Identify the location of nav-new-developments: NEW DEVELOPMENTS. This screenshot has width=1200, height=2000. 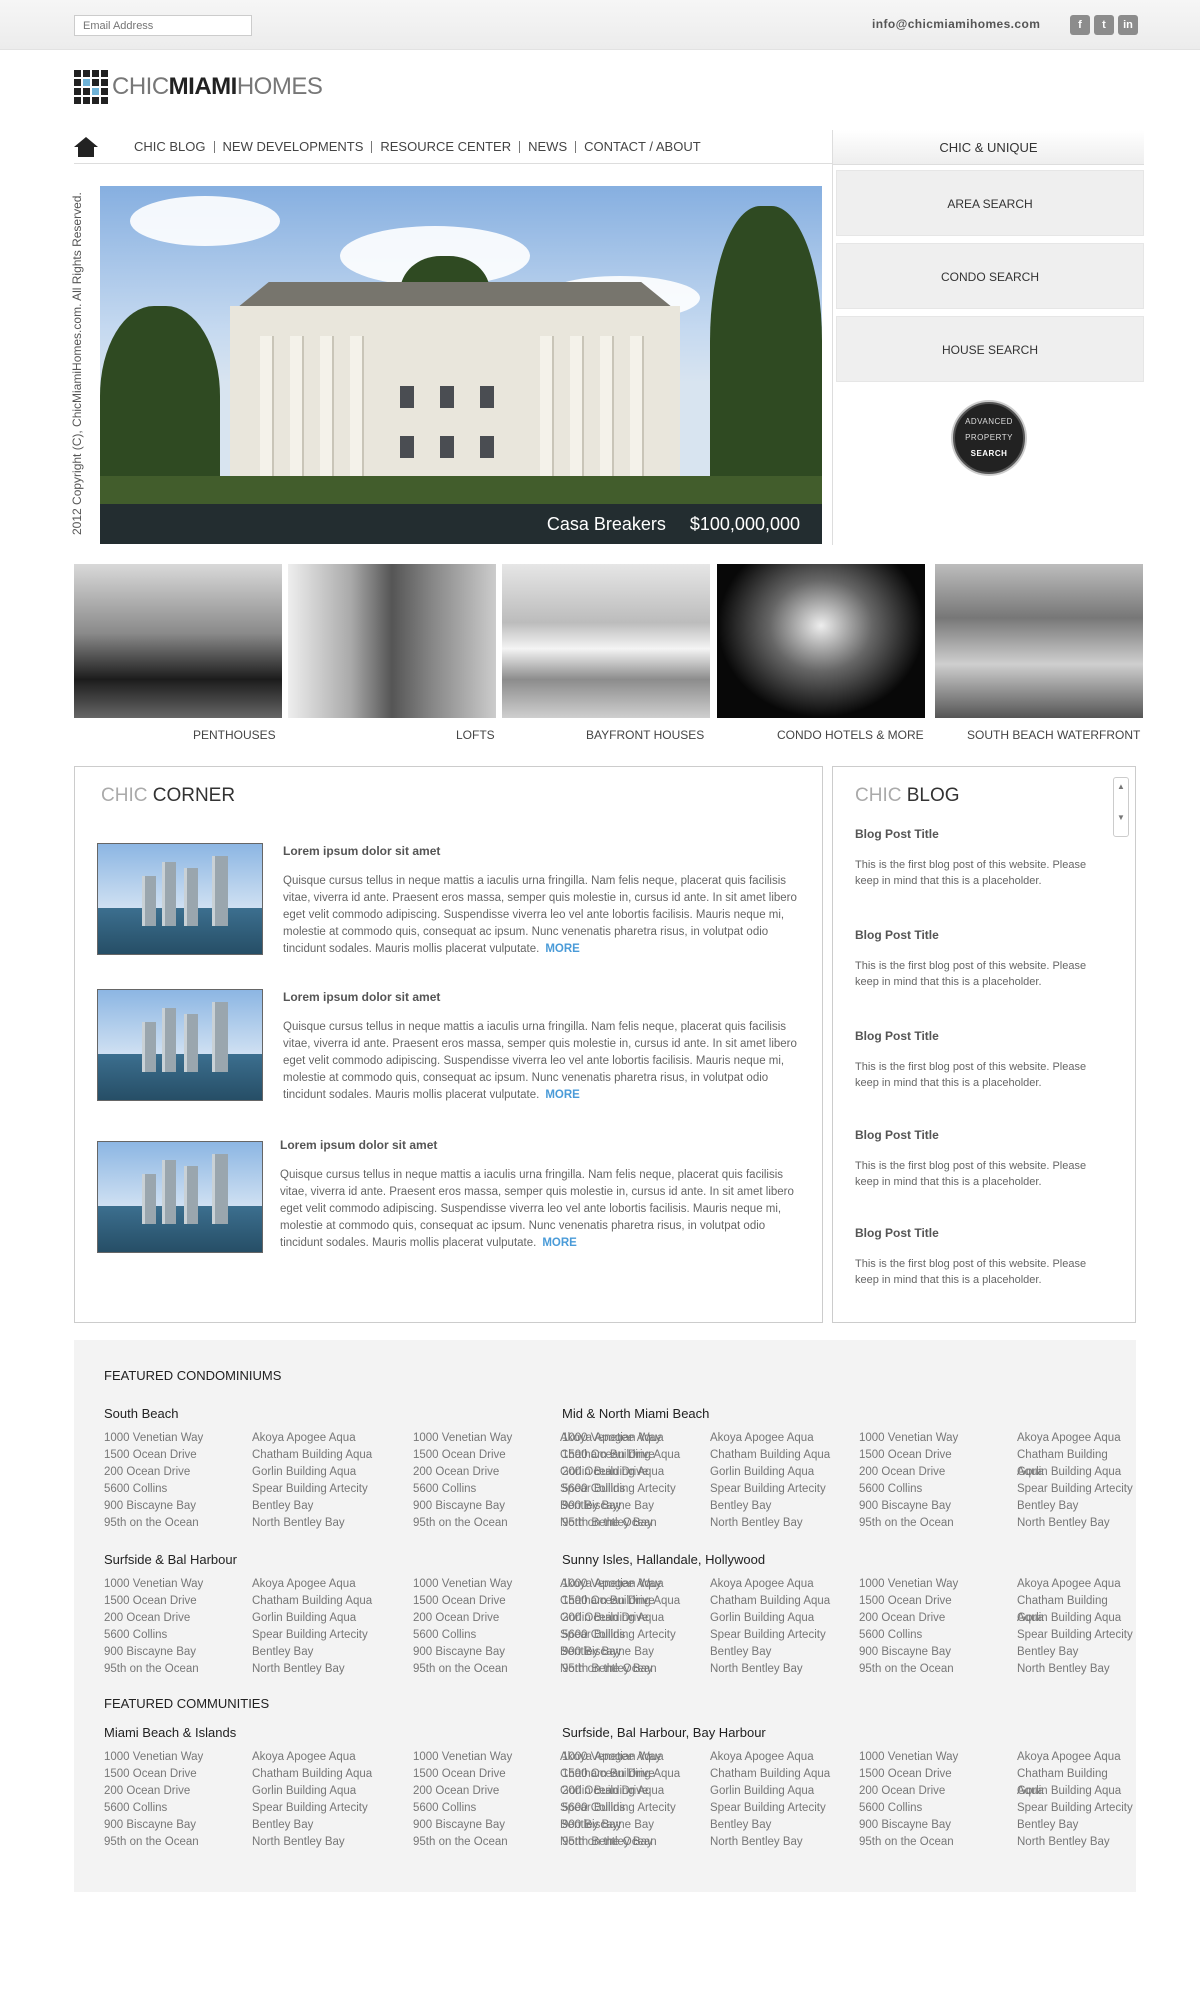
(293, 146).